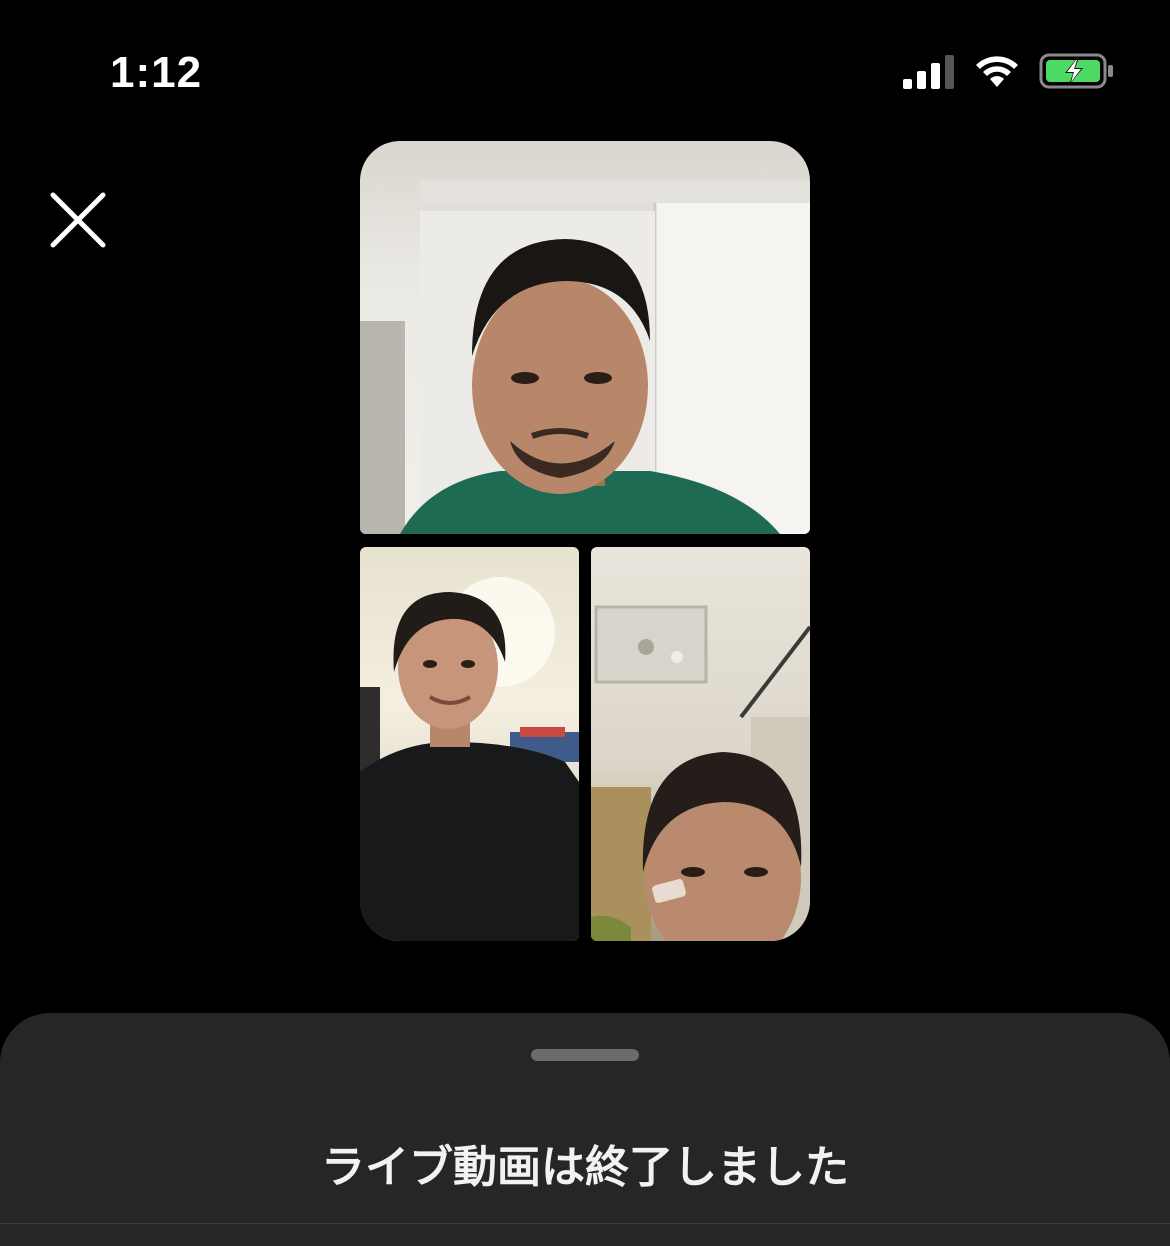 Image resolution: width=1170 pixels, height=1246 pixels. Describe the element at coordinates (585, 1223) in the screenshot. I see `sheet-divider` at that location.